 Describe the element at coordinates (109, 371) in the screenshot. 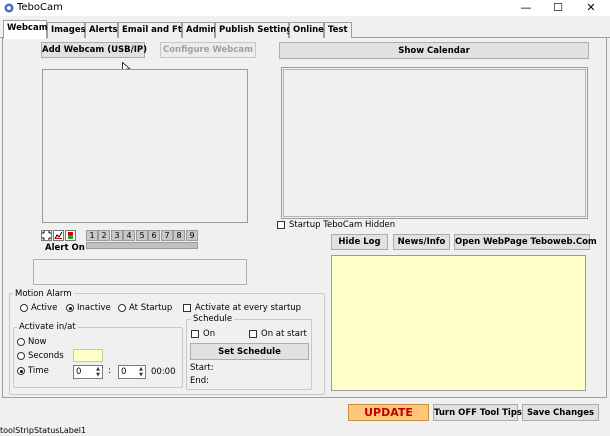

I see `time-colon: :` at that location.